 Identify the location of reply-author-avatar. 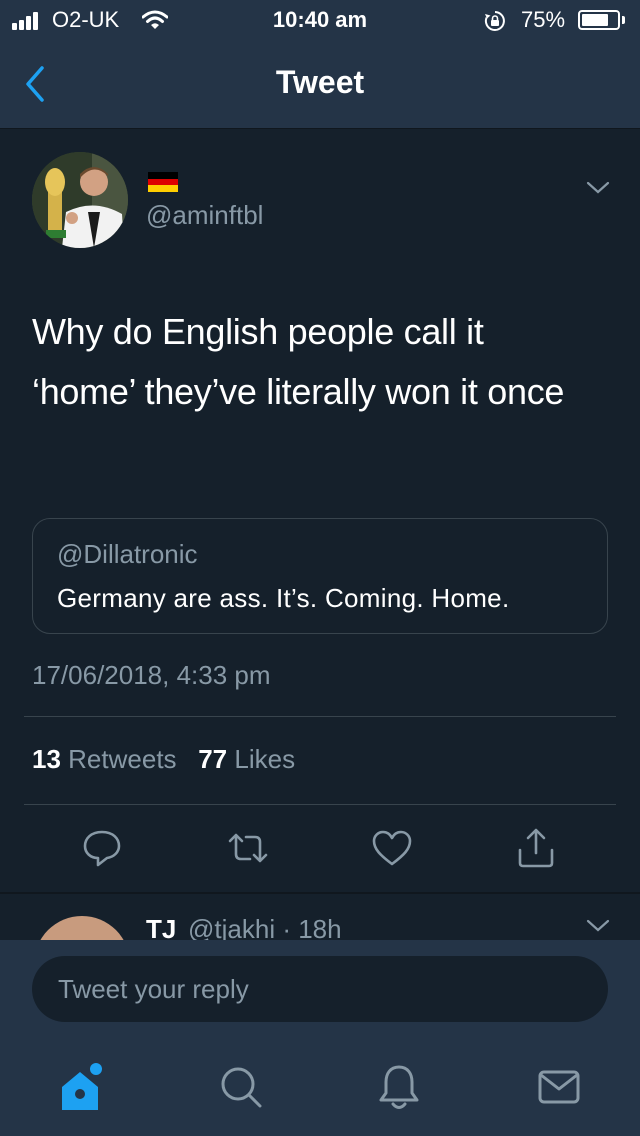
(82, 928).